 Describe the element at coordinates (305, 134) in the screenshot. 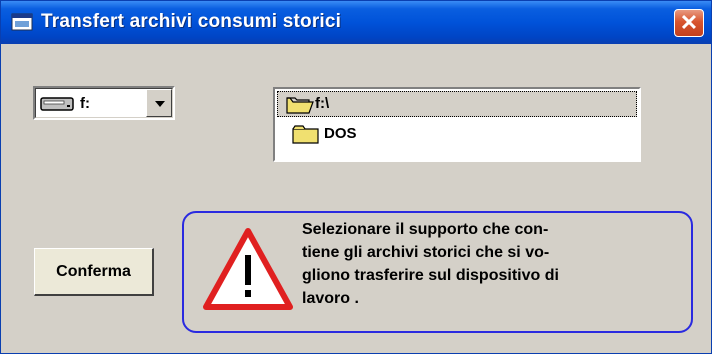

I see `folder-icon` at that location.